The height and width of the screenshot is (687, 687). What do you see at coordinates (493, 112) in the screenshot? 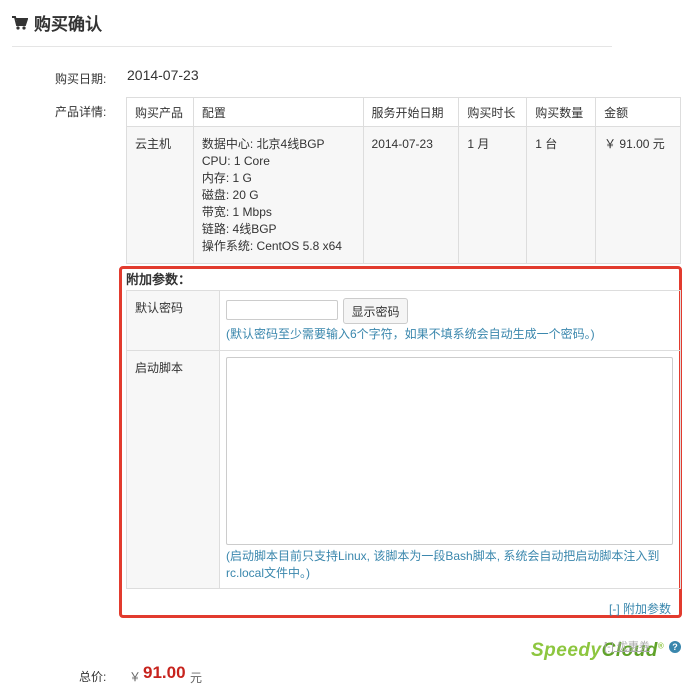
I see `header-duration: 购买时长` at bounding box center [493, 112].